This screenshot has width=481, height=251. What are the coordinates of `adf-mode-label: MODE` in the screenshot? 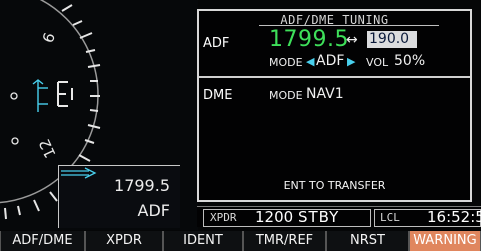 It's located at (286, 62).